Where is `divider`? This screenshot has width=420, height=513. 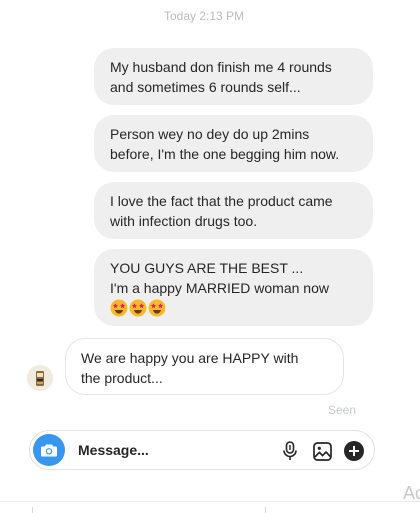
divider is located at coordinates (210, 501).